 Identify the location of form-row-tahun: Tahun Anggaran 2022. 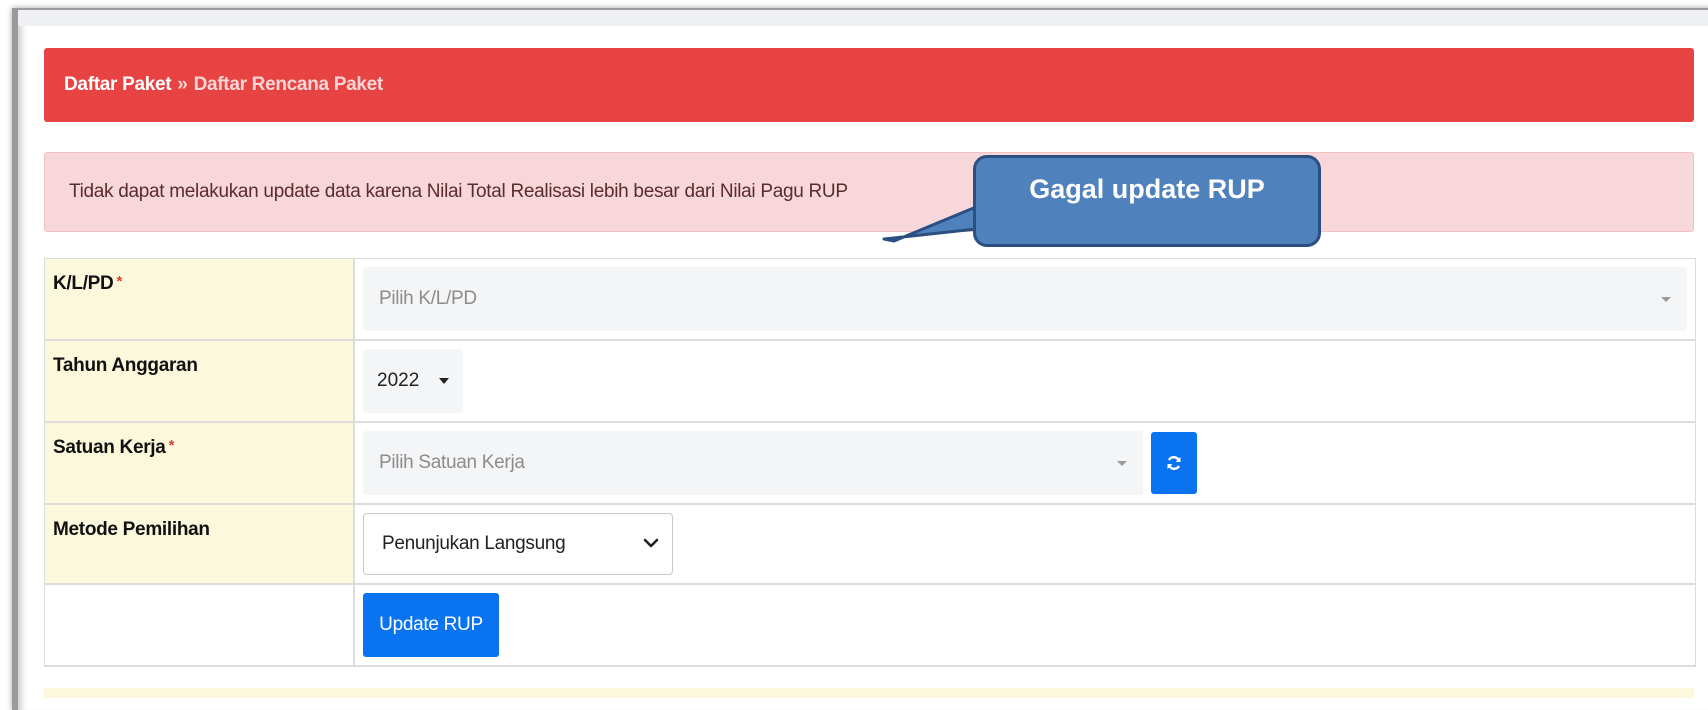
(870, 382).